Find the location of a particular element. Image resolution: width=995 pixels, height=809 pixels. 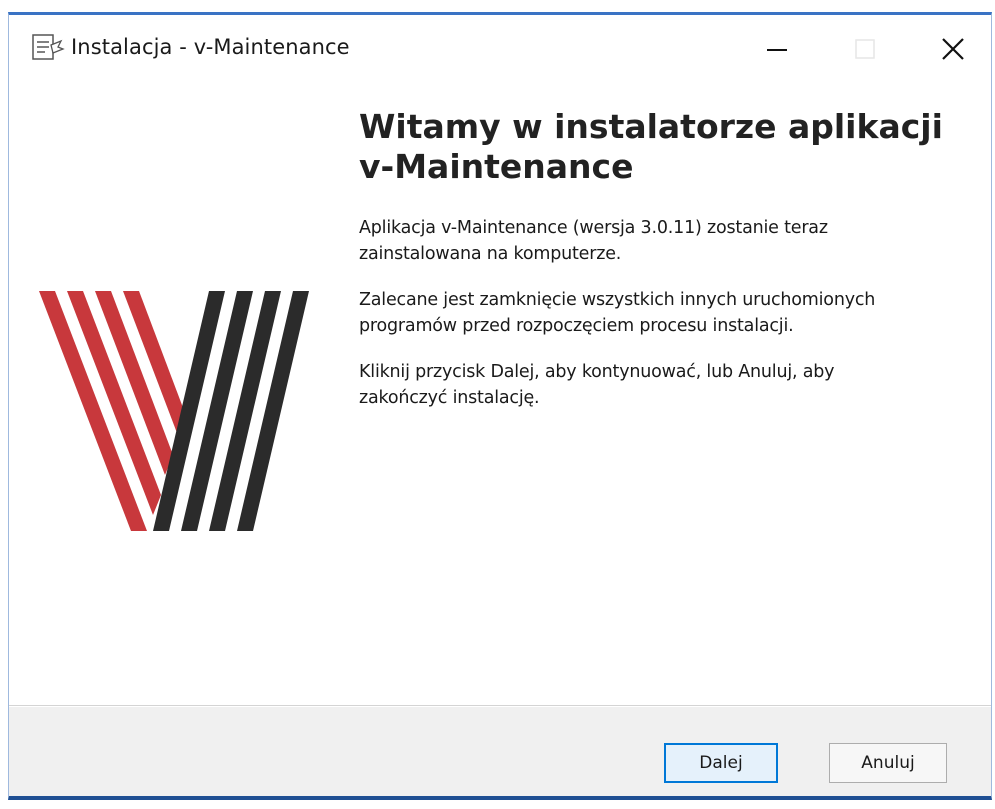

minimize-button is located at coordinates (777, 49).